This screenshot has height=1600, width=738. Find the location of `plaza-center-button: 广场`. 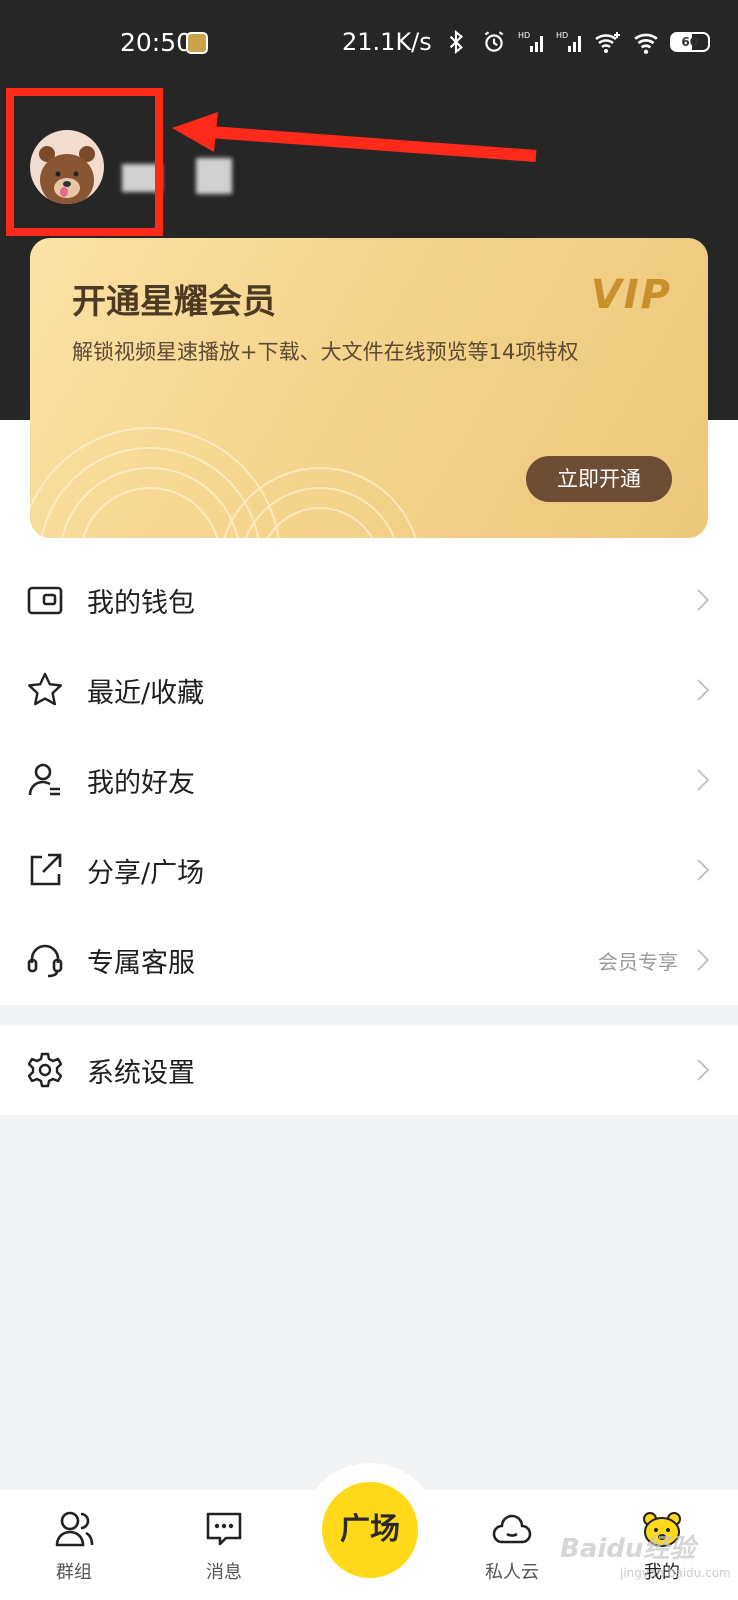

plaza-center-button: 广场 is located at coordinates (370, 1530).